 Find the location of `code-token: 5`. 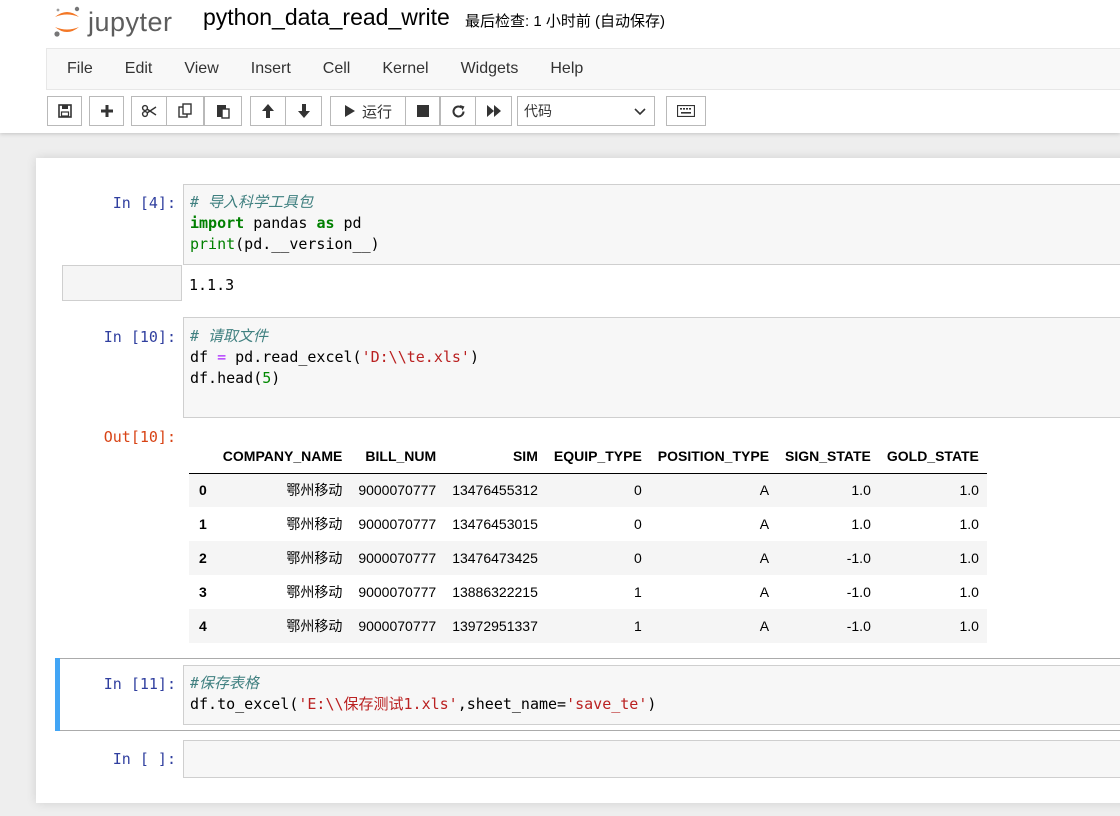

code-token: 5 is located at coordinates (267, 378).